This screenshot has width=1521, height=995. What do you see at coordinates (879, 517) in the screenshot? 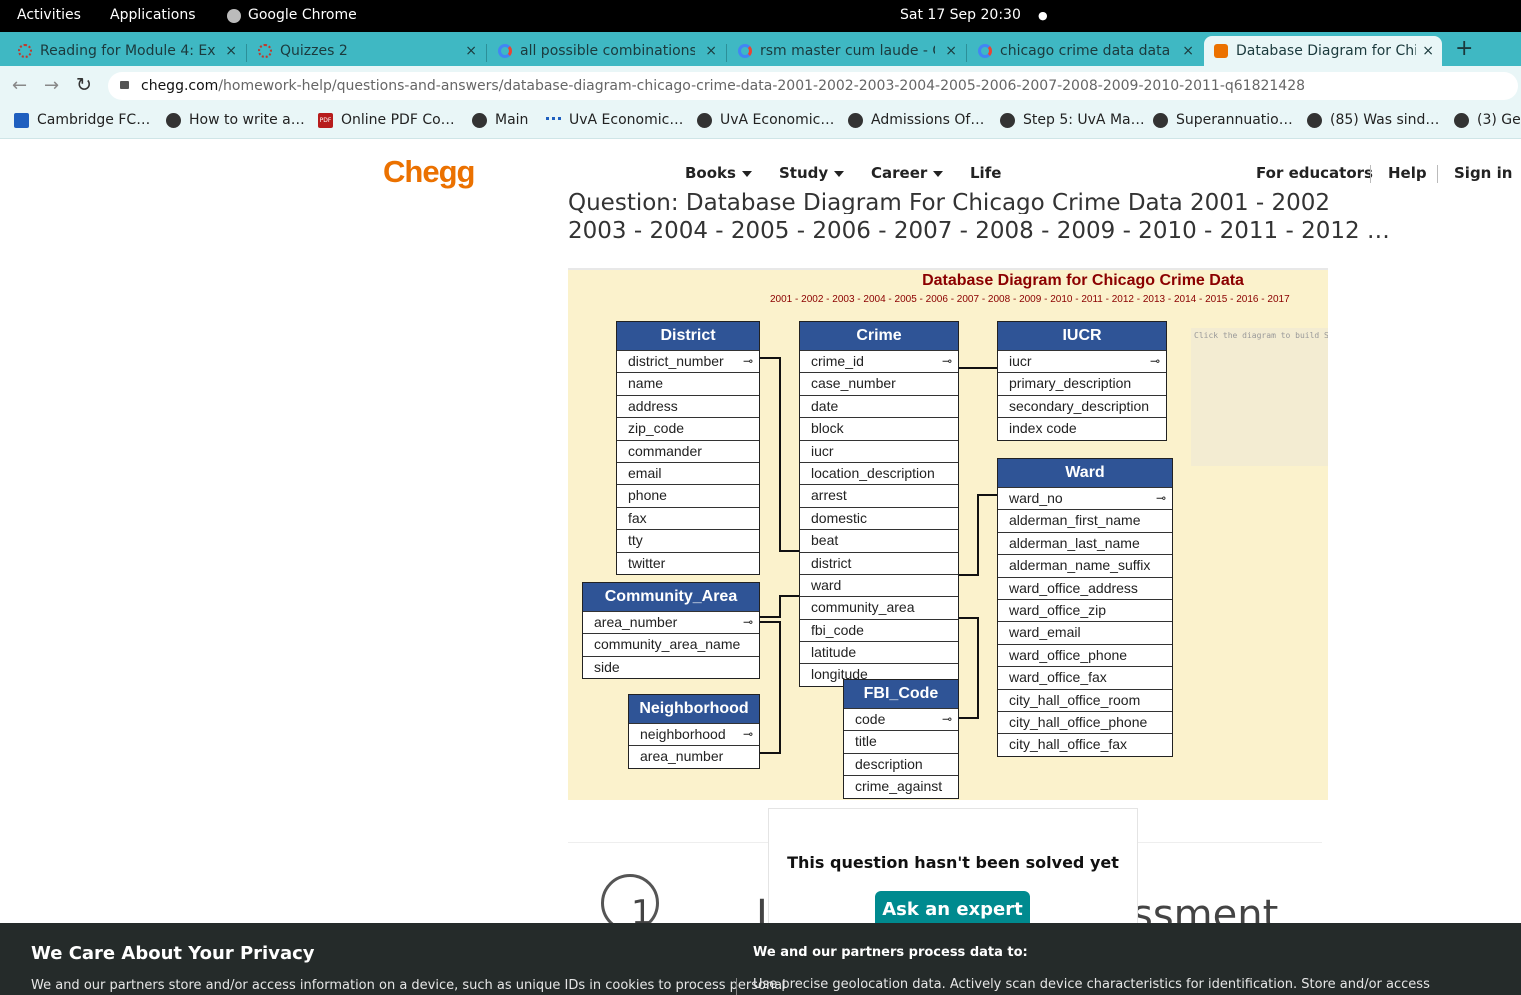
I see `field-row: domestic` at bounding box center [879, 517].